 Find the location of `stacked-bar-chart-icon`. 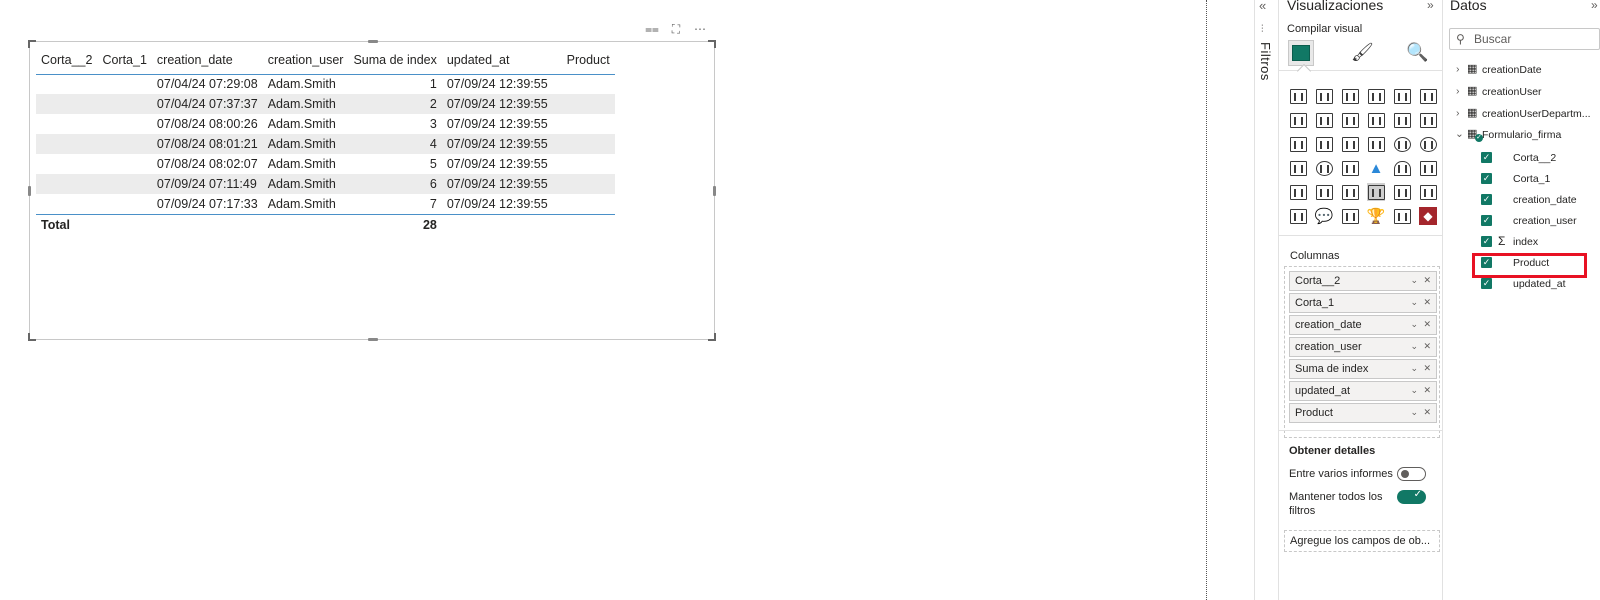

stacked-bar-chart-icon is located at coordinates (1298, 96).